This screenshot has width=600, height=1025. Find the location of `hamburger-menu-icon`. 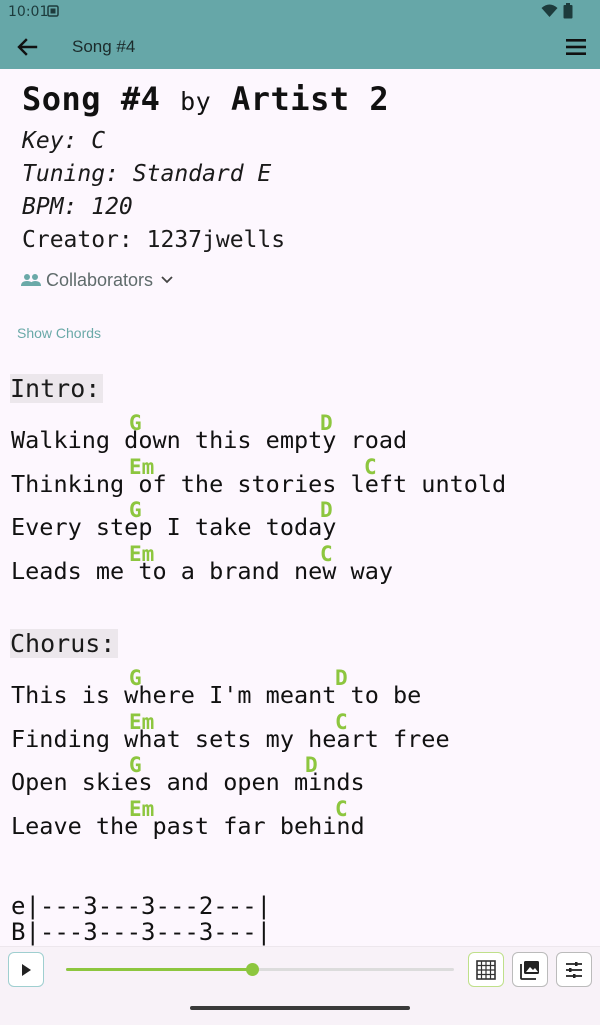

hamburger-menu-icon is located at coordinates (576, 47).